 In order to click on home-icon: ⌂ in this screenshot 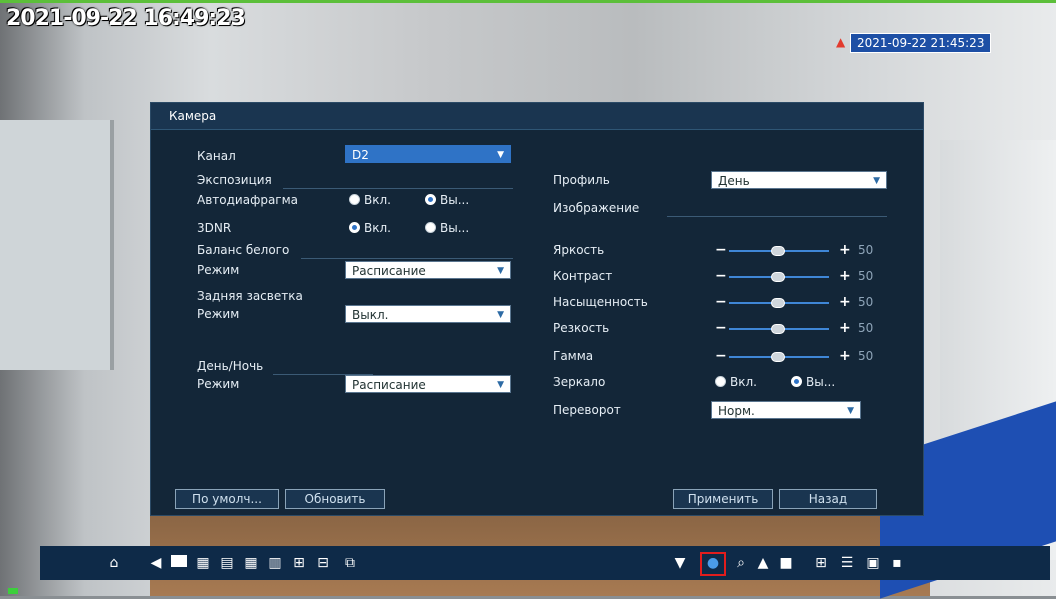, I will do `click(114, 563)`.